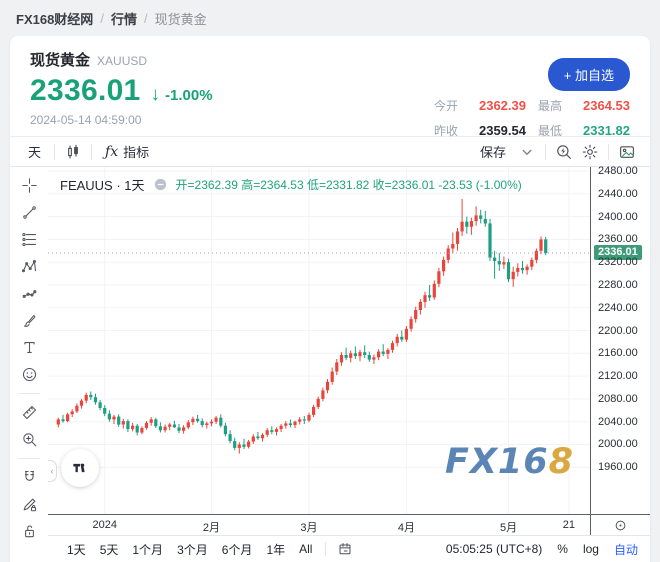 The width and height of the screenshot is (660, 562). I want to click on range-button: All, so click(305, 549).